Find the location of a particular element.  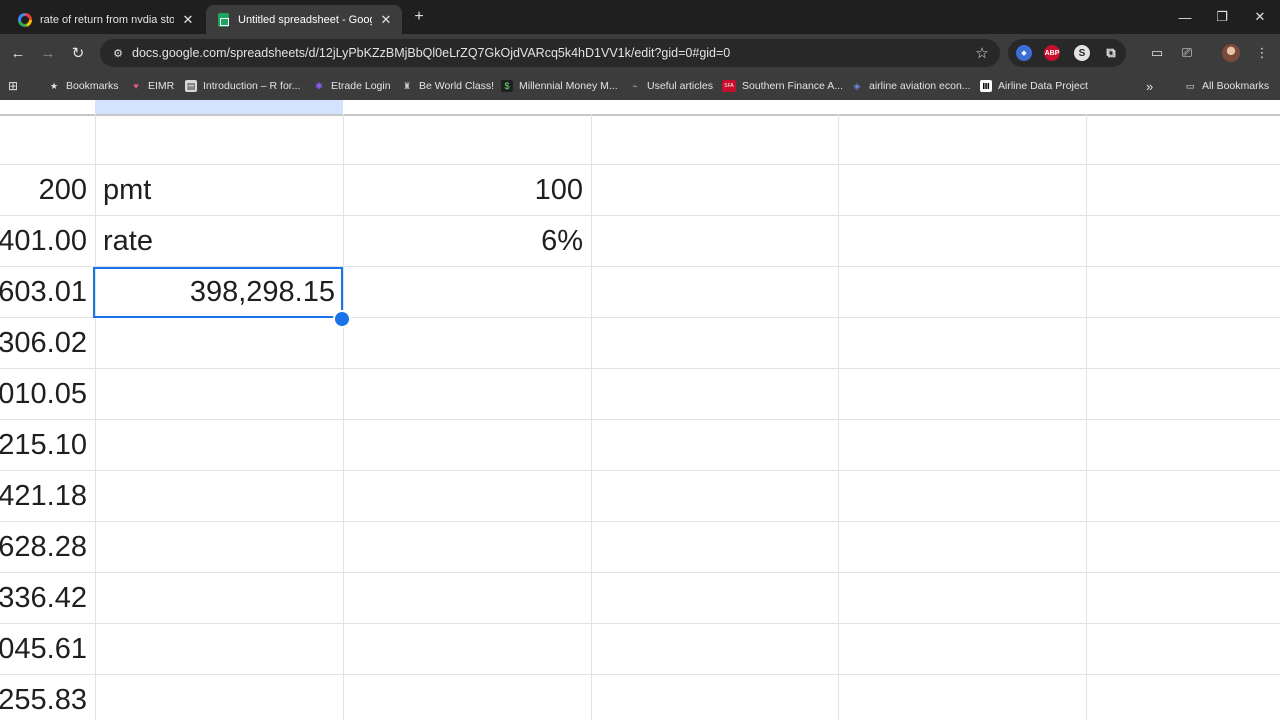

fill-handle is located at coordinates (342, 319).